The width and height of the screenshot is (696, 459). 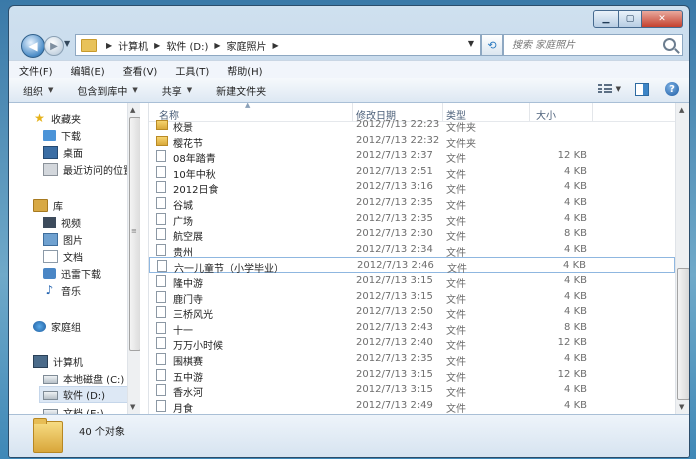 What do you see at coordinates (57, 118) in the screenshot?
I see `nav-favorites: ★ 收藏夹` at bounding box center [57, 118].